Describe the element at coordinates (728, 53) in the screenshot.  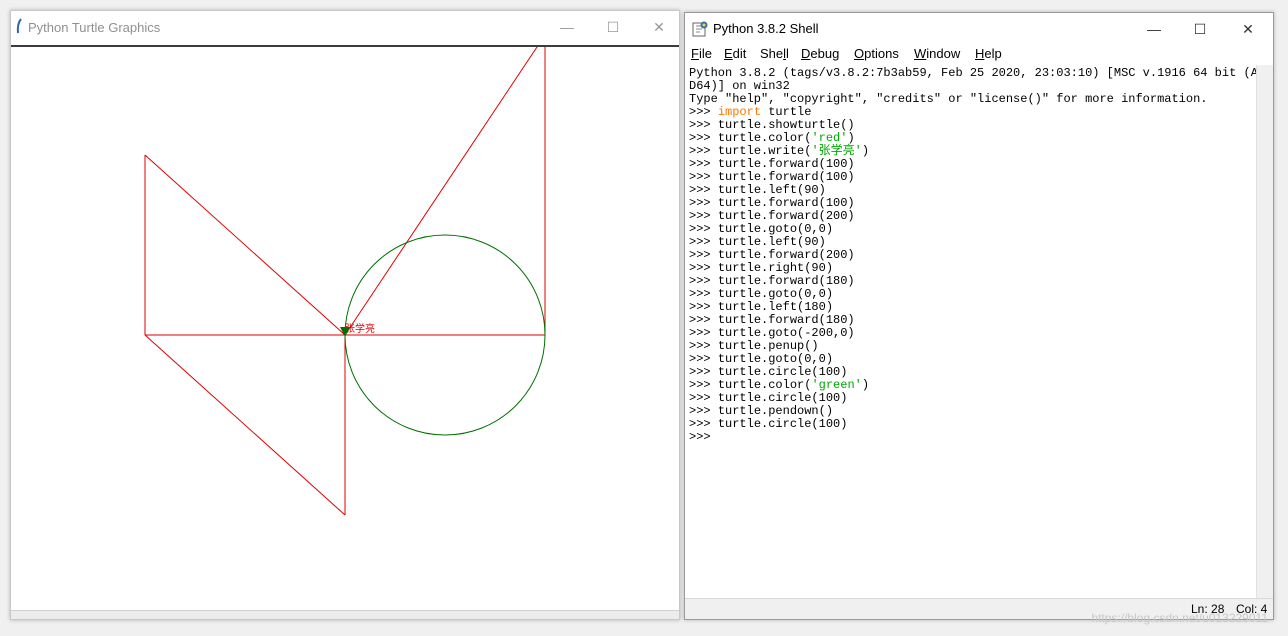
I see `menu-label: E` at that location.